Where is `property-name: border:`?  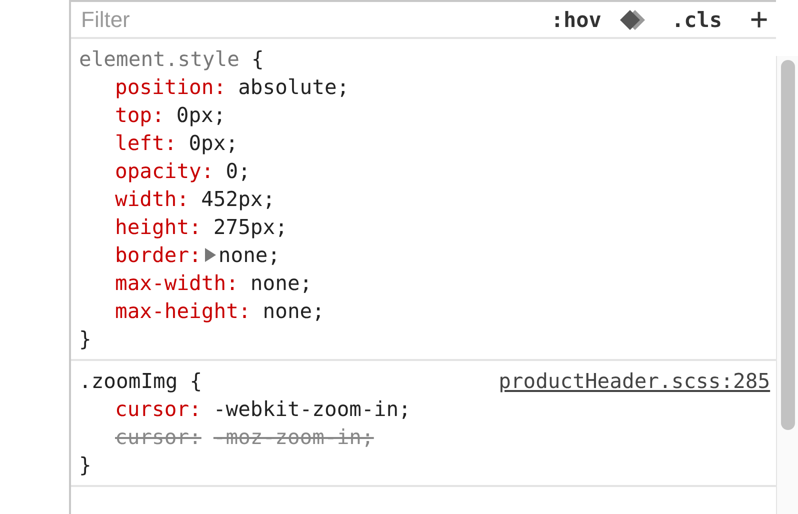 property-name: border: is located at coordinates (158, 255).